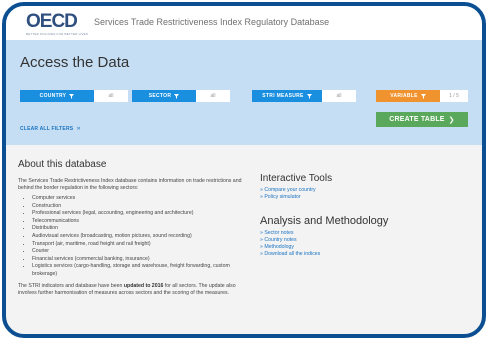 The width and height of the screenshot is (491, 344). I want to click on variable-filter-label: VARIABLE, so click(404, 96).